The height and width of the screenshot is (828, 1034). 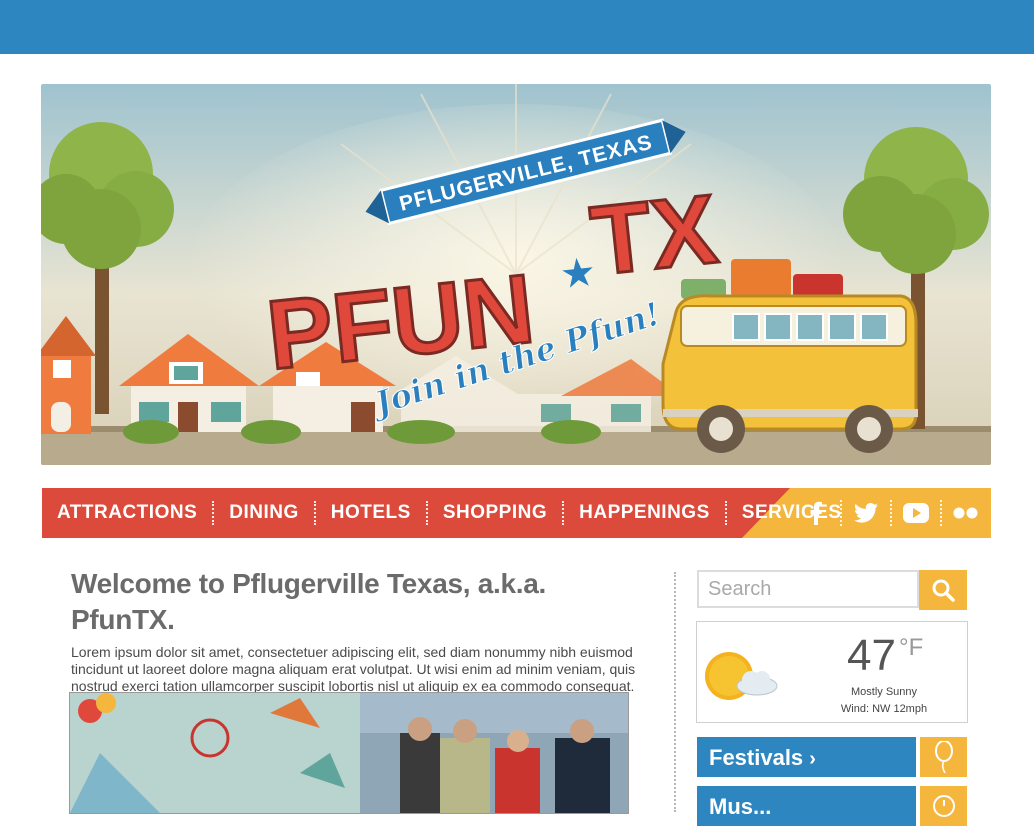 I want to click on search-icon, so click(x=943, y=590).